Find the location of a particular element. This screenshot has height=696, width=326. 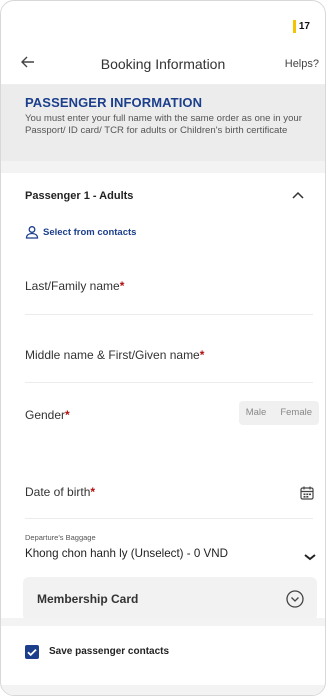

gender-toggle: Male Female is located at coordinates (278, 413).